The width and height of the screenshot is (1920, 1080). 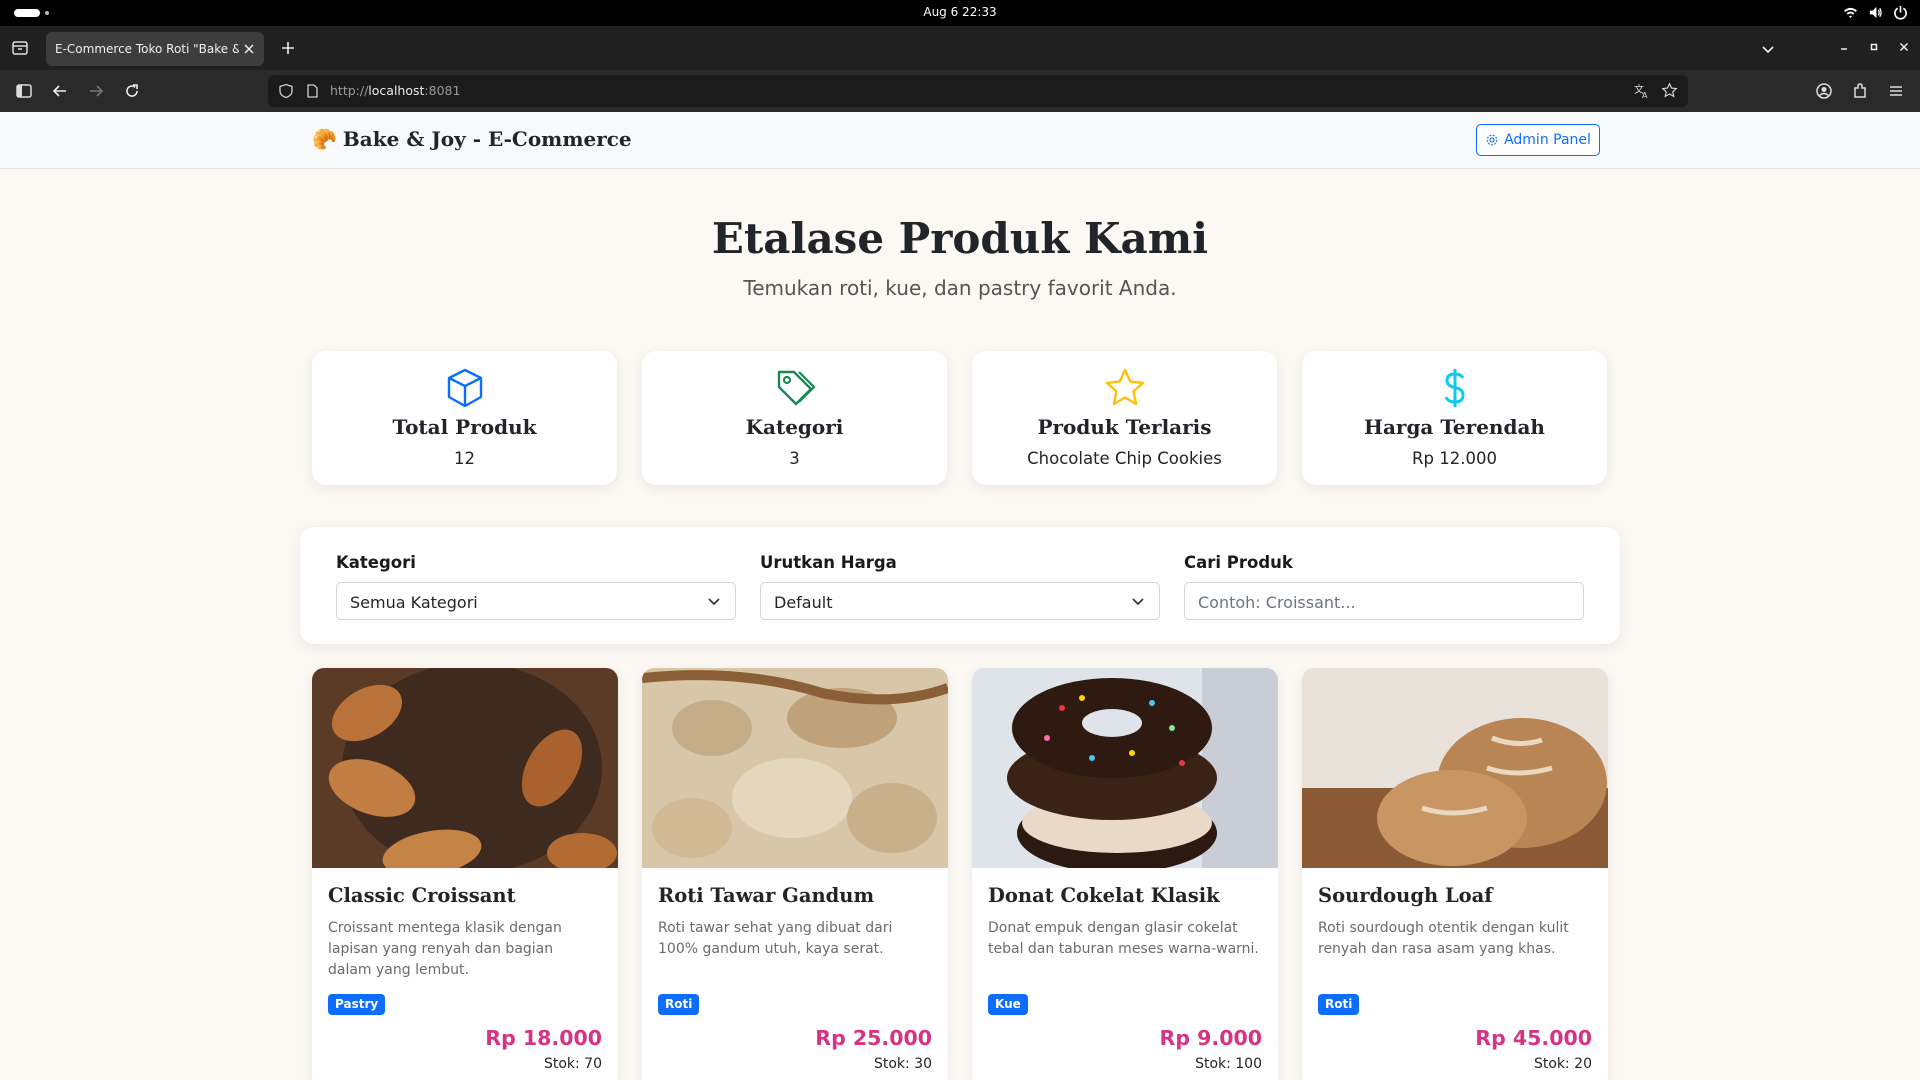 I want to click on stat-value: 3, so click(x=794, y=458).